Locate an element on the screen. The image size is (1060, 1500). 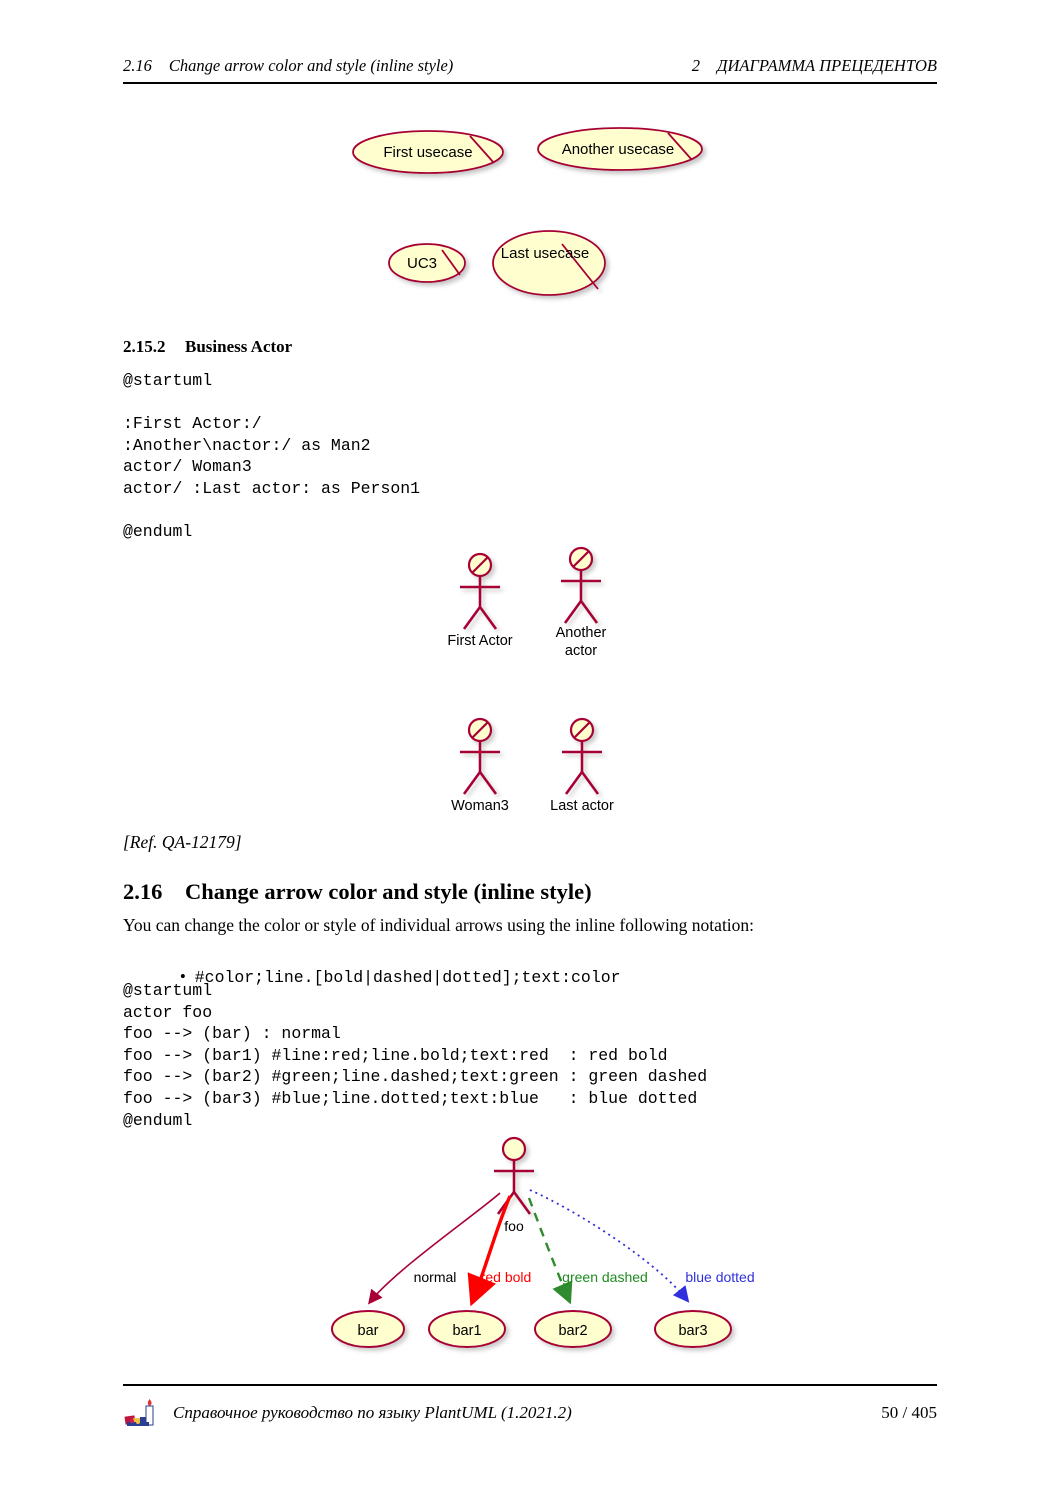
actor-foo is located at coordinates (514, 1175).